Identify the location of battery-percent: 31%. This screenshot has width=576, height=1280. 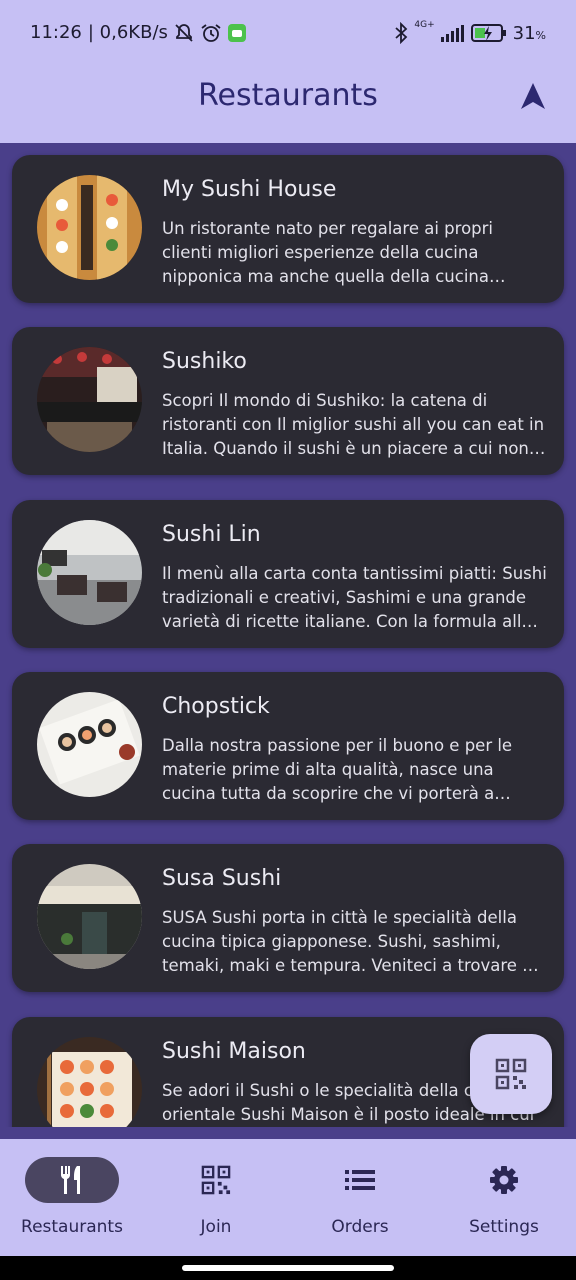
(529, 33).